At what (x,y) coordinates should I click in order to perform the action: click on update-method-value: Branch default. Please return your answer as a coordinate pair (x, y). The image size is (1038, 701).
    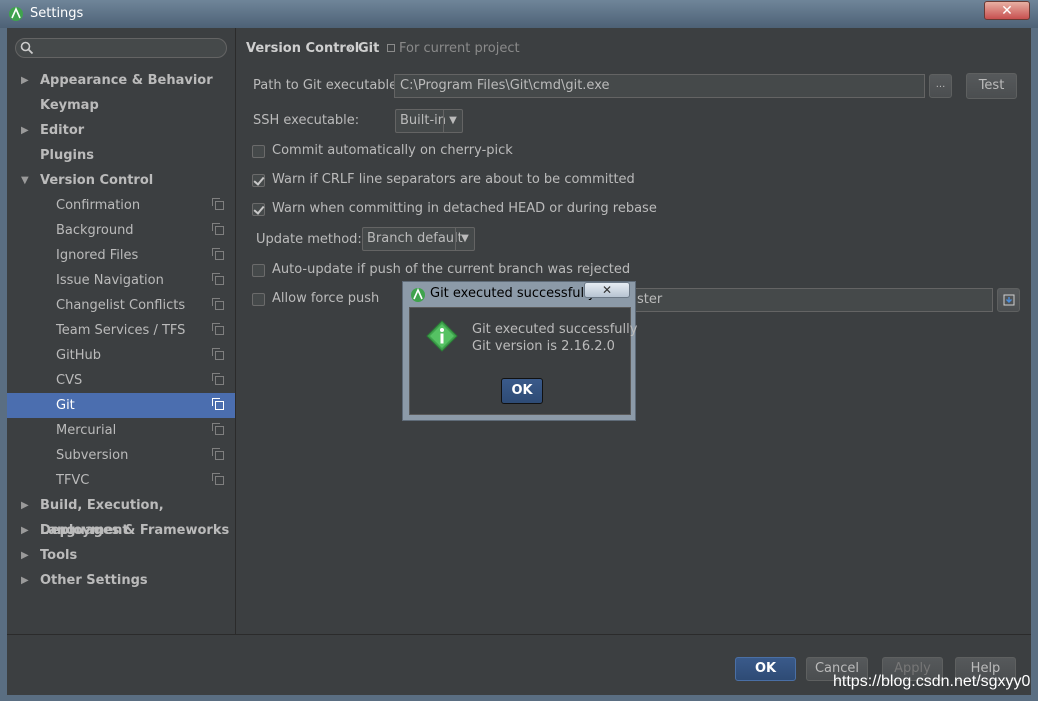
    Looking at the image, I should click on (415, 238).